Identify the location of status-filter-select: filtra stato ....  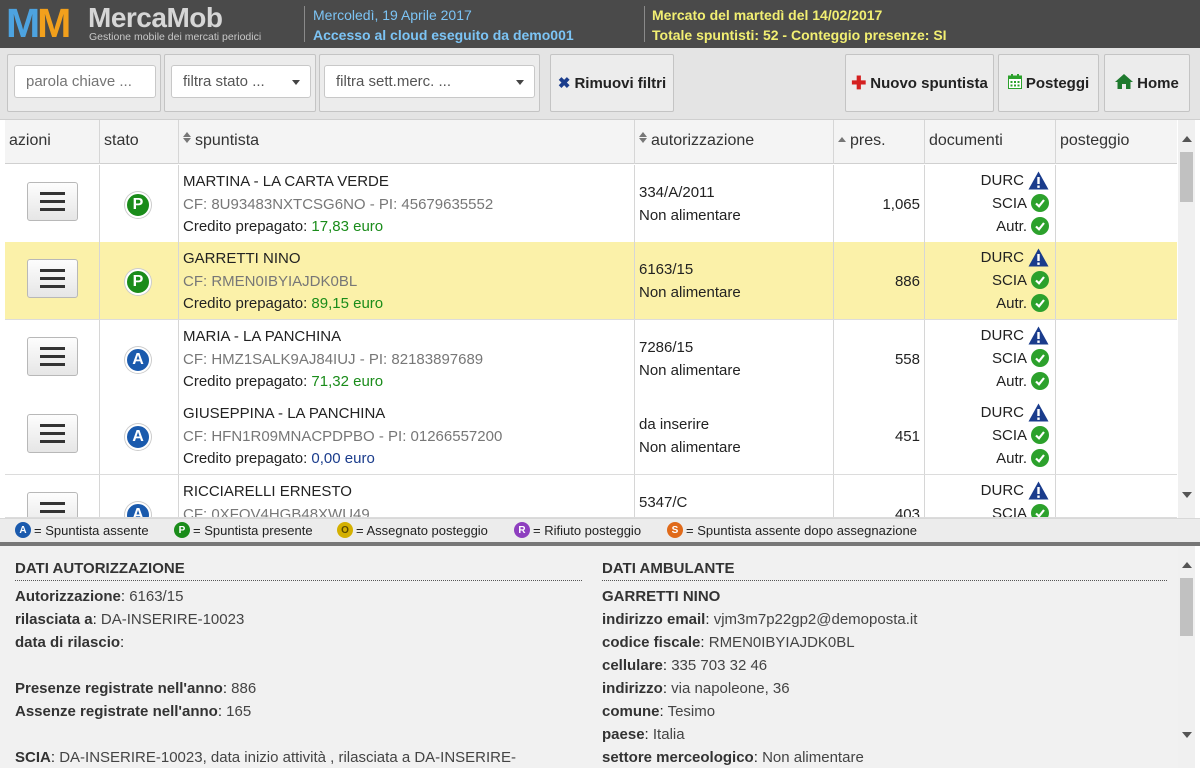
(241, 81).